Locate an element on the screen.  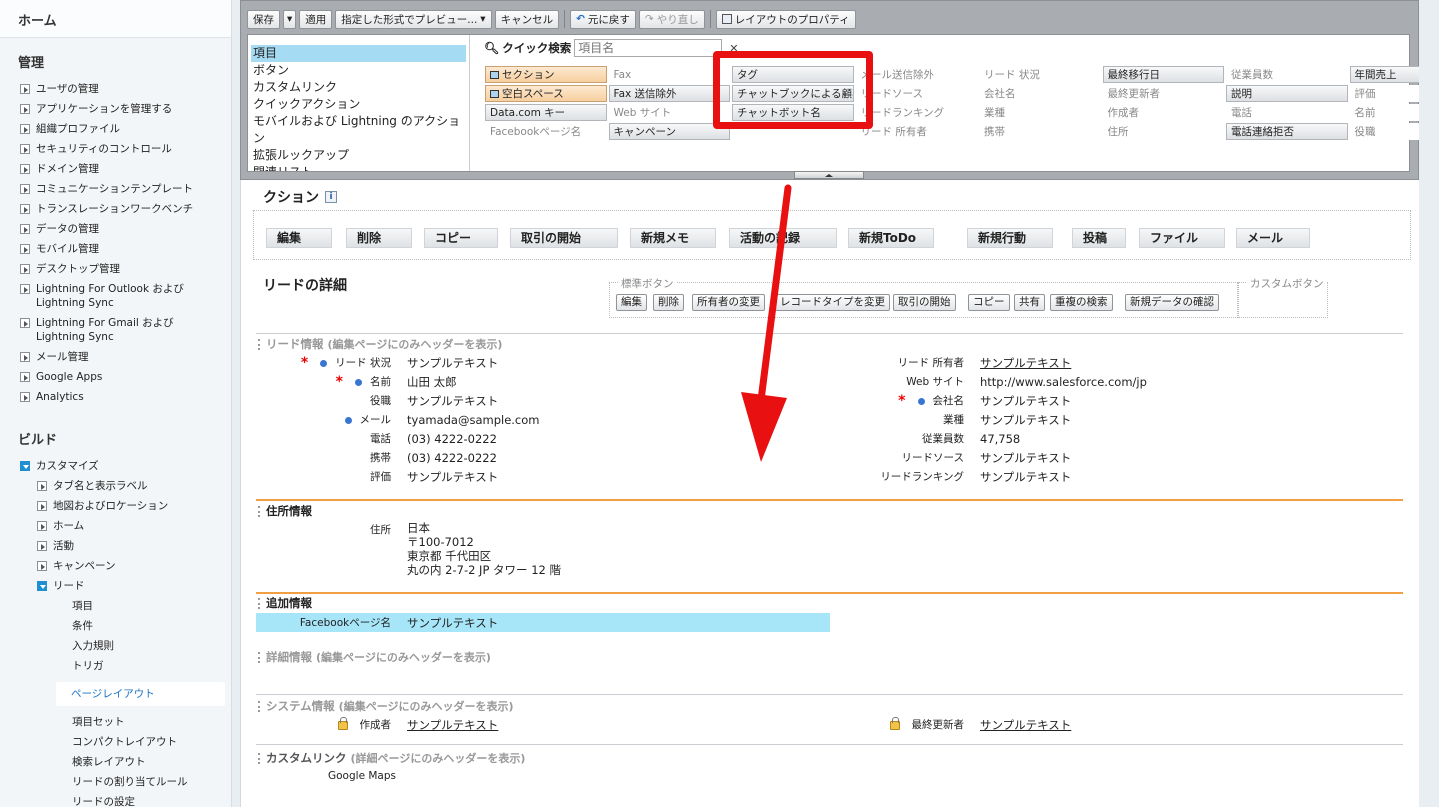
standard-button: 所有者の変更 is located at coordinates (728, 302).